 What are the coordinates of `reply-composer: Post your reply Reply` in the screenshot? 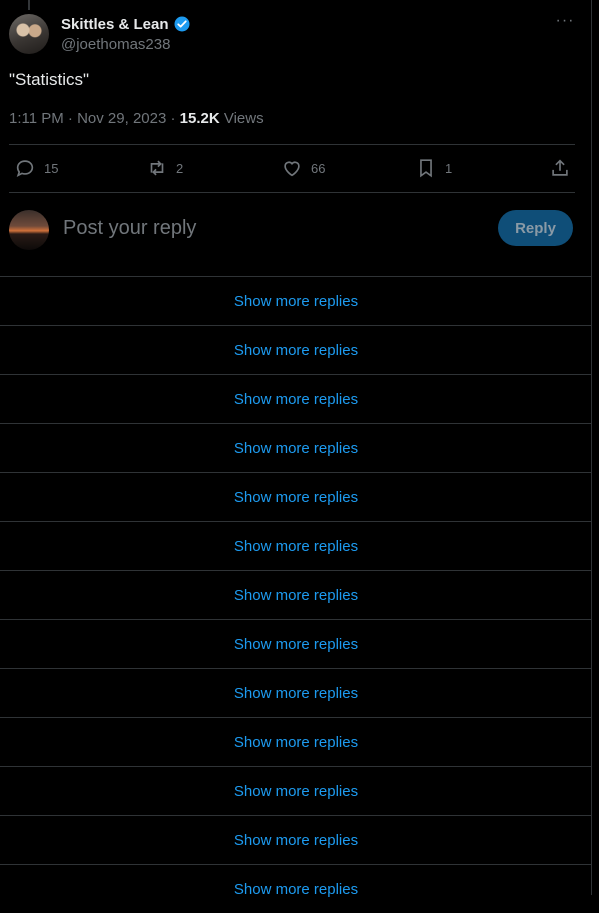 It's located at (292, 229).